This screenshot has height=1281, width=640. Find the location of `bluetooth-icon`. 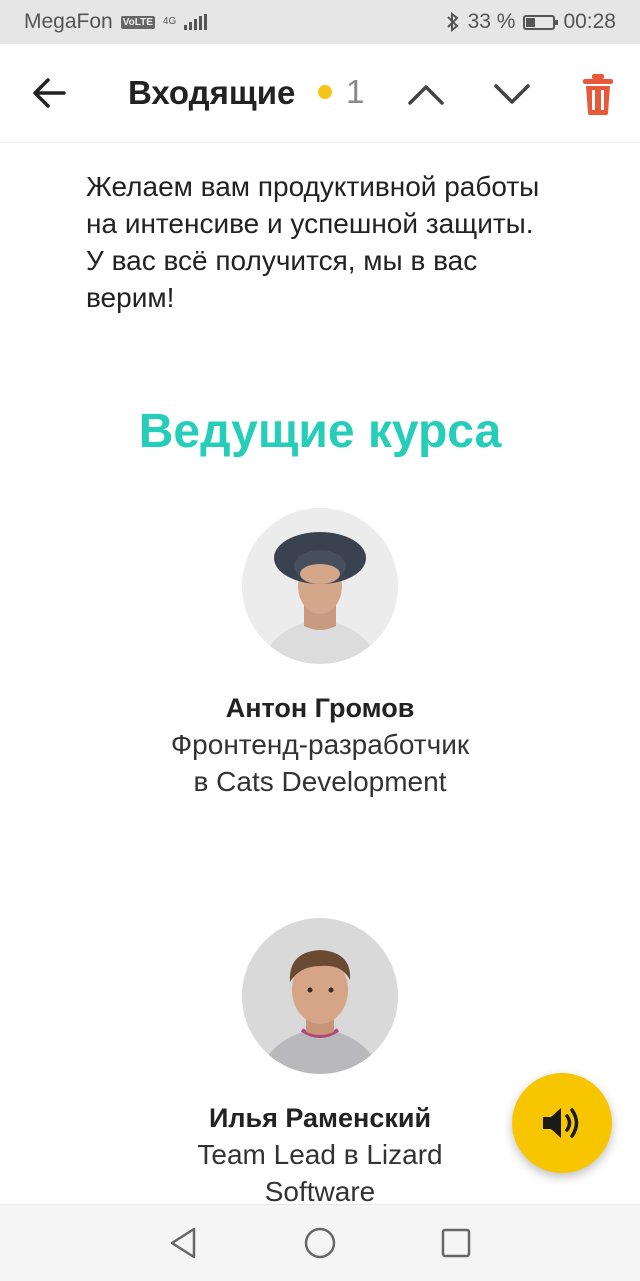

bluetooth-icon is located at coordinates (452, 22).